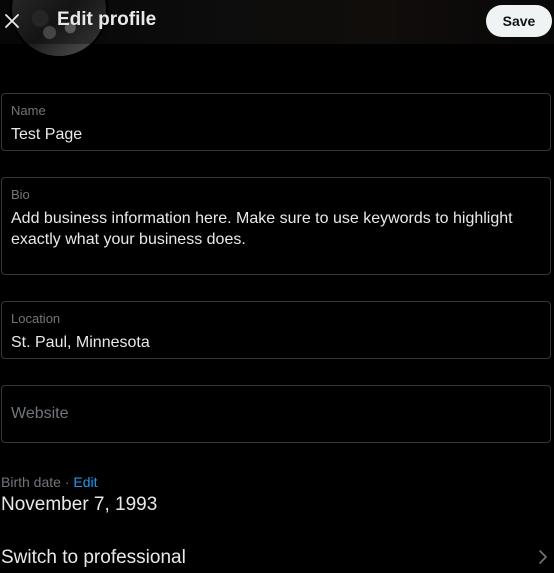 This screenshot has height=573, width=554. Describe the element at coordinates (276, 330) in the screenshot. I see `location-field: Location St. Paul, Minnesota` at that location.